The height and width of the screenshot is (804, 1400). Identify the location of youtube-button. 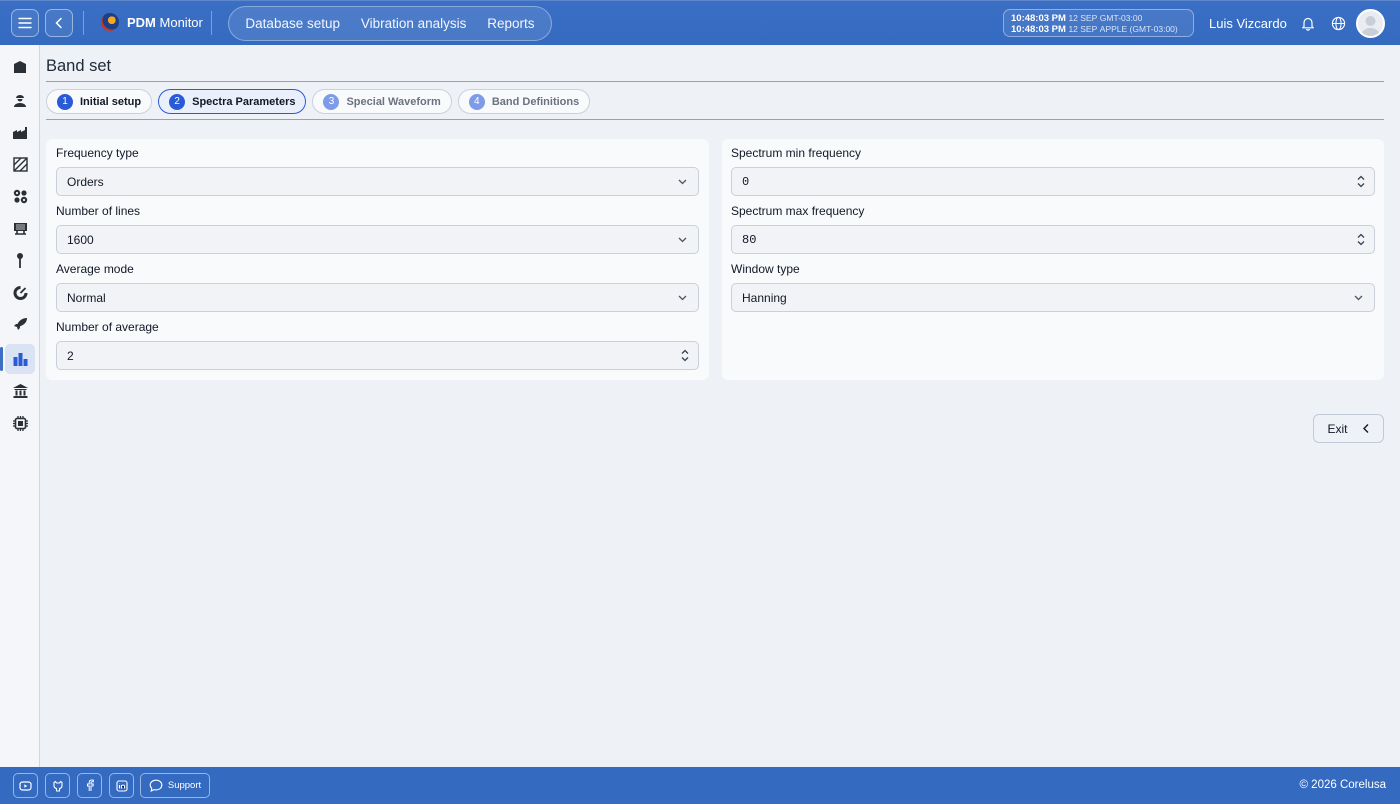
(25, 785).